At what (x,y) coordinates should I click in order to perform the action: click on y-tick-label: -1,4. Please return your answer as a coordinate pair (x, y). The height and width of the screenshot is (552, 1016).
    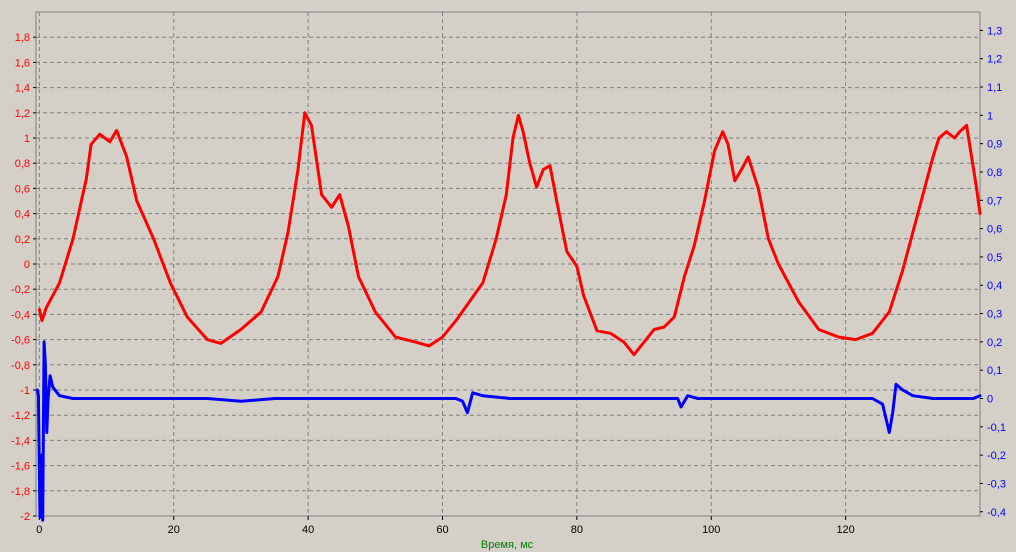
    Looking at the image, I should click on (20, 441).